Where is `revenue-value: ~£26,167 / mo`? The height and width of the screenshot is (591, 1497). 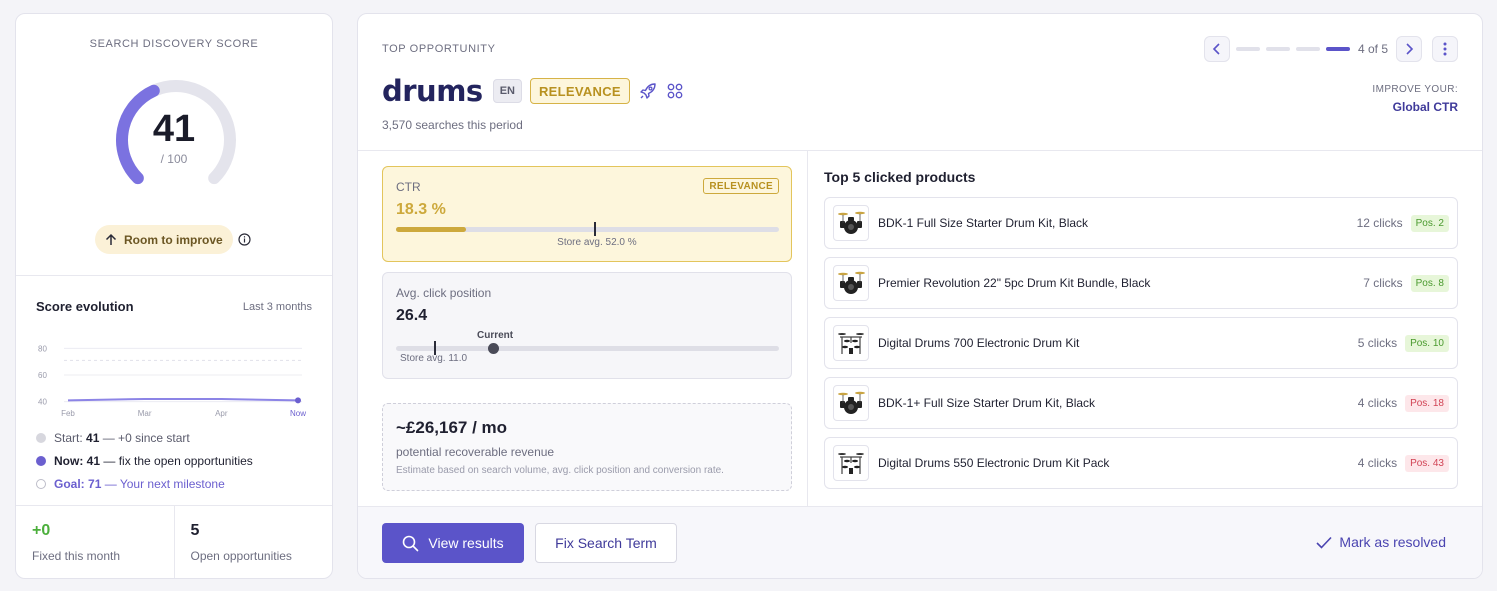 revenue-value: ~£26,167 / mo is located at coordinates (452, 427).